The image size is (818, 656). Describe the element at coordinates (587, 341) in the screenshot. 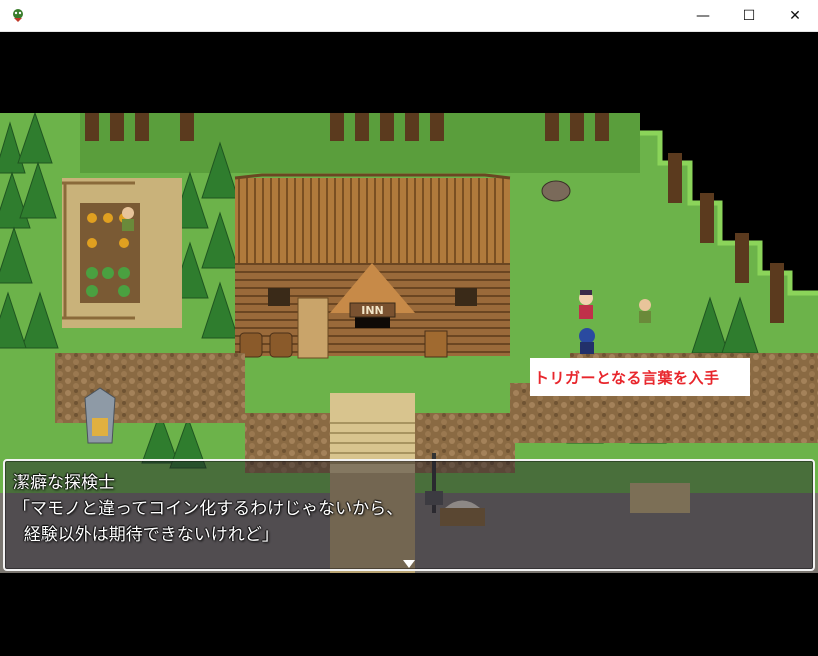

I see `player-character` at that location.